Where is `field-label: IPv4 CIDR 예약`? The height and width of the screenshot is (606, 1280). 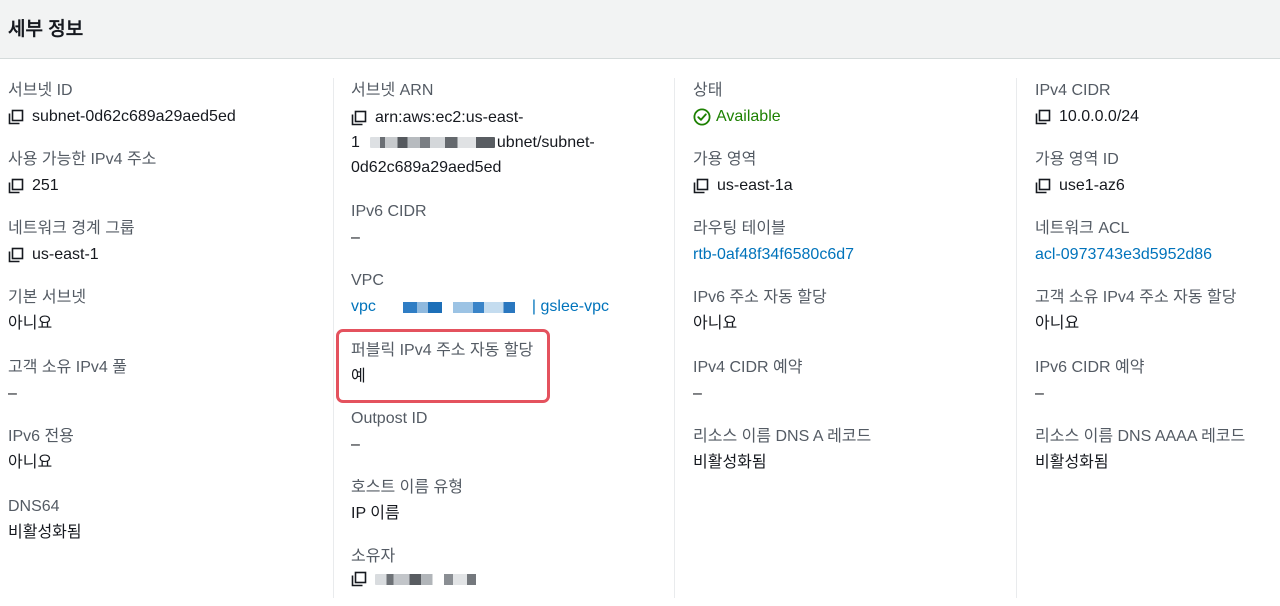 field-label: IPv4 CIDR 예약 is located at coordinates (748, 367).